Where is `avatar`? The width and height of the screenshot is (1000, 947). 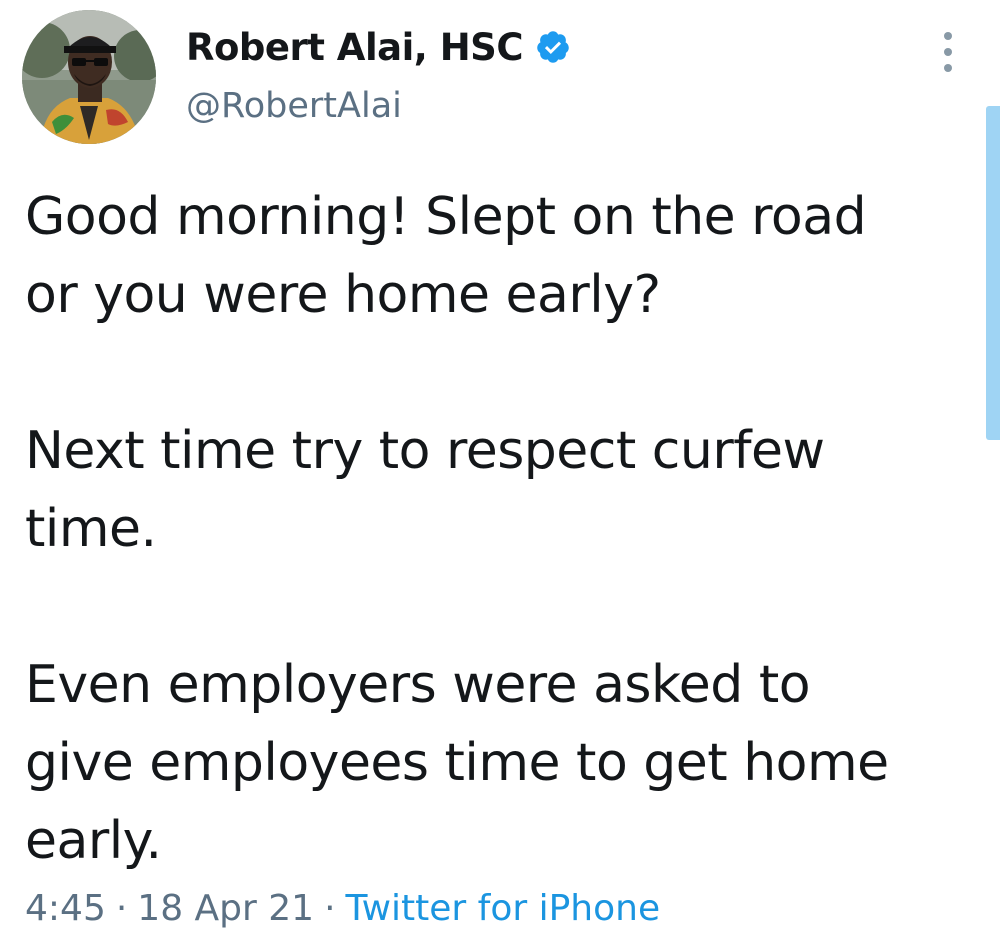 avatar is located at coordinates (89, 77).